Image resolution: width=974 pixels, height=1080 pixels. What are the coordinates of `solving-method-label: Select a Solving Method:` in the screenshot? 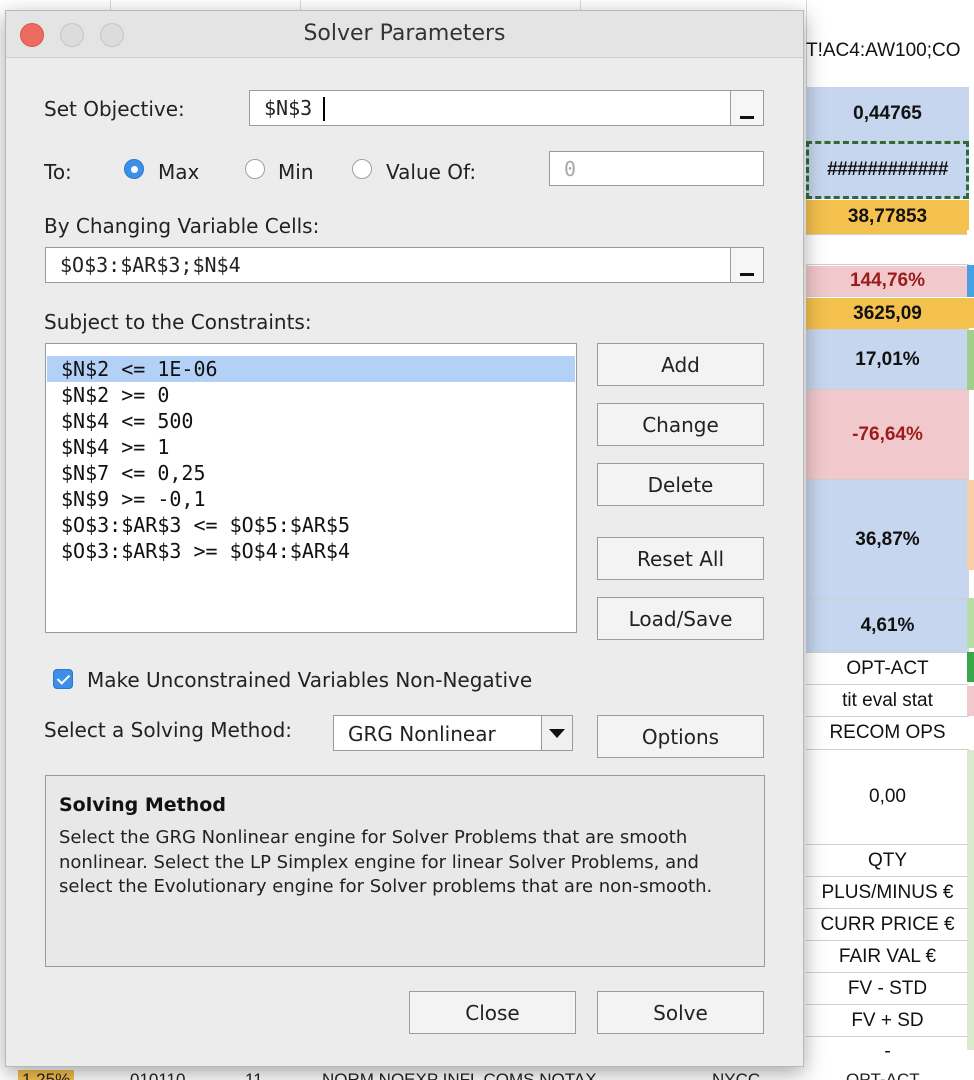 It's located at (168, 730).